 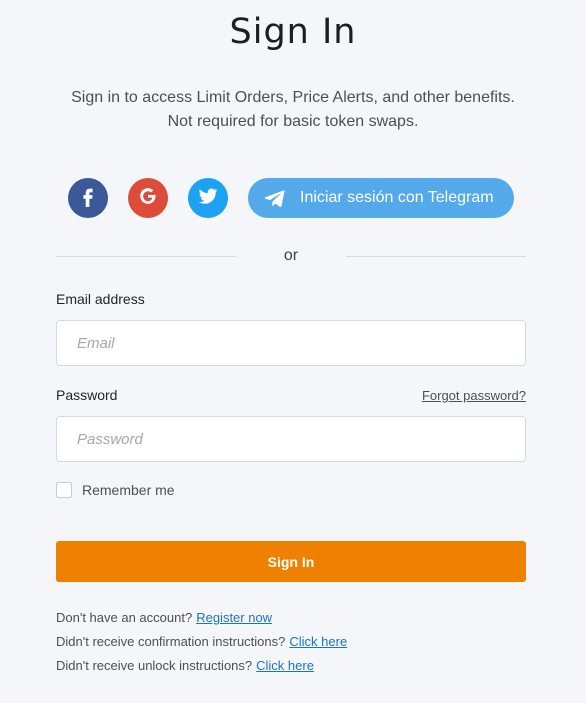 I want to click on twitter-icon, so click(x=208, y=198).